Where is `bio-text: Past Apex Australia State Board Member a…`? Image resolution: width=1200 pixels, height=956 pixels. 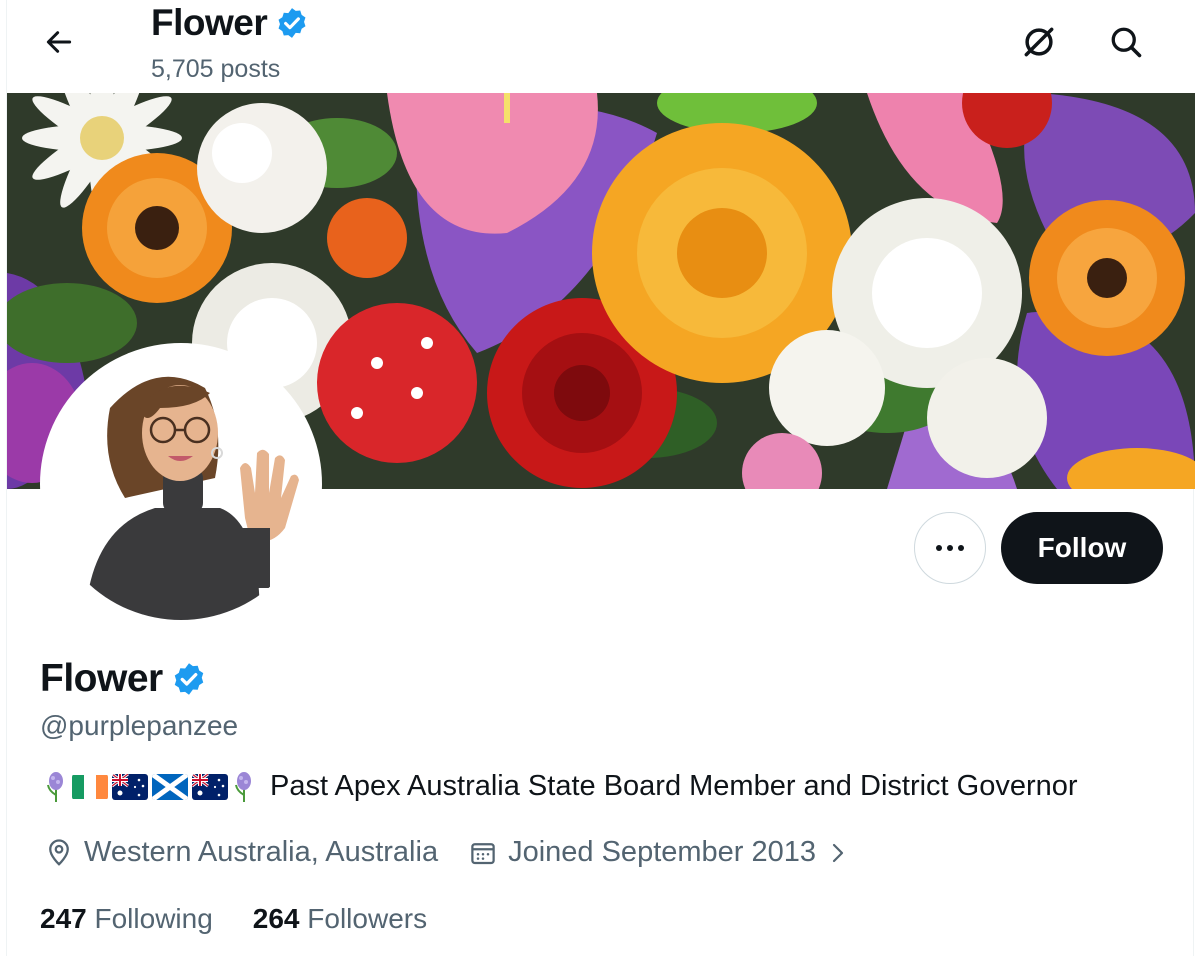
bio-text: Past Apex Australia State Board Member a… is located at coordinates (674, 786).